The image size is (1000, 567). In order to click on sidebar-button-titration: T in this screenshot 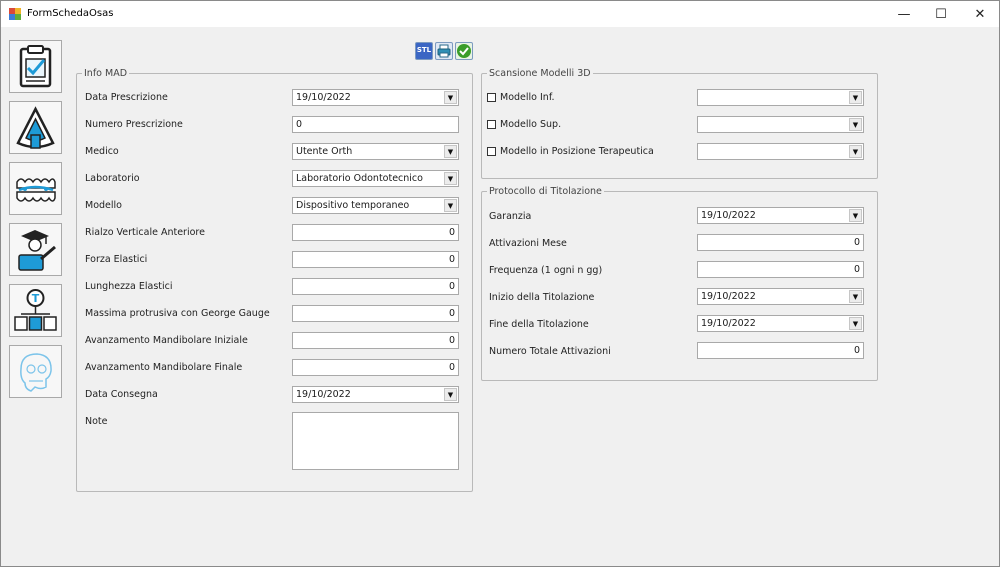, I will do `click(35, 310)`.